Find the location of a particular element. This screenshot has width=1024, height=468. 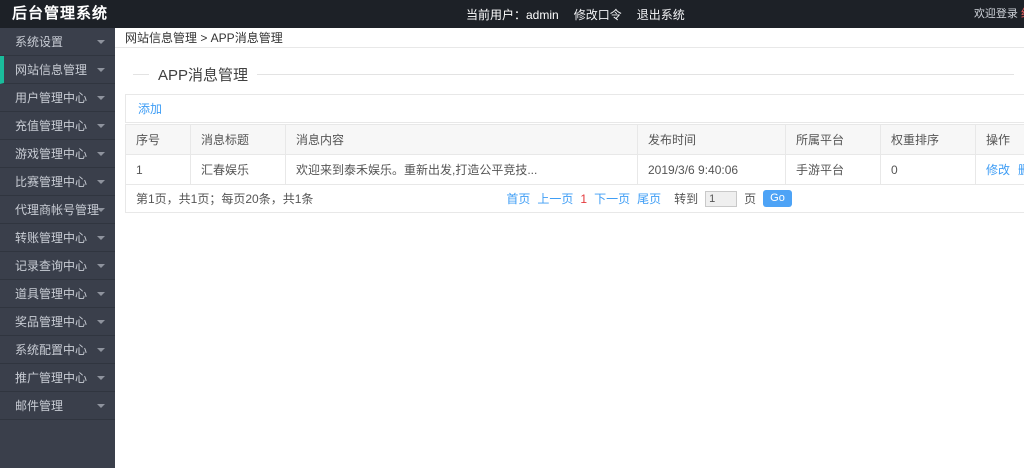

table-header-row: 序号 消息标题 消息内容 发布时间 所属平台 权重排序 操作 is located at coordinates (574, 139).